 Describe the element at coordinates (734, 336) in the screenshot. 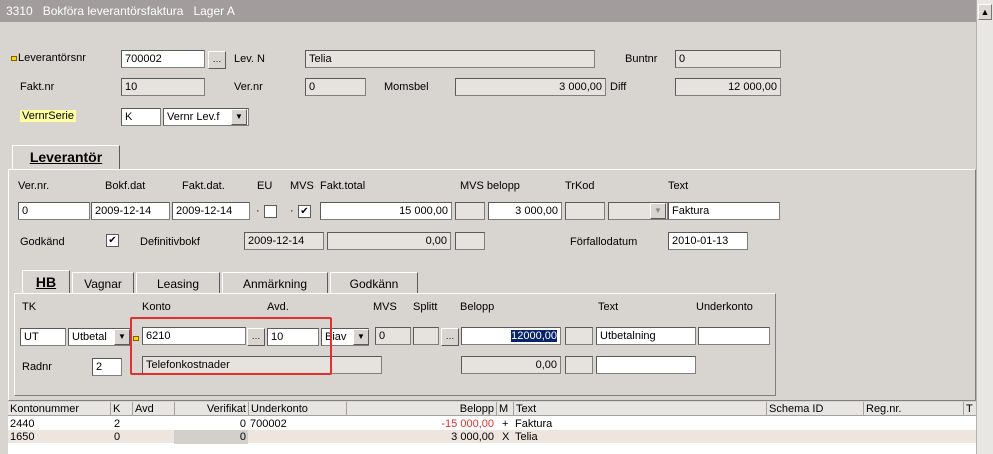

I see `underkonto-input` at that location.